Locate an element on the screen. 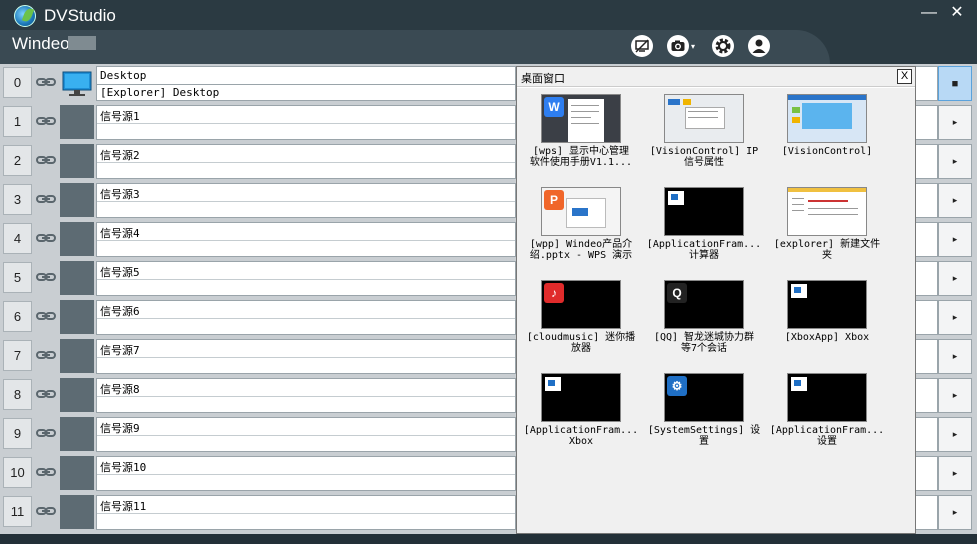 This screenshot has height=544, width=977. camera-icon is located at coordinates (678, 46).